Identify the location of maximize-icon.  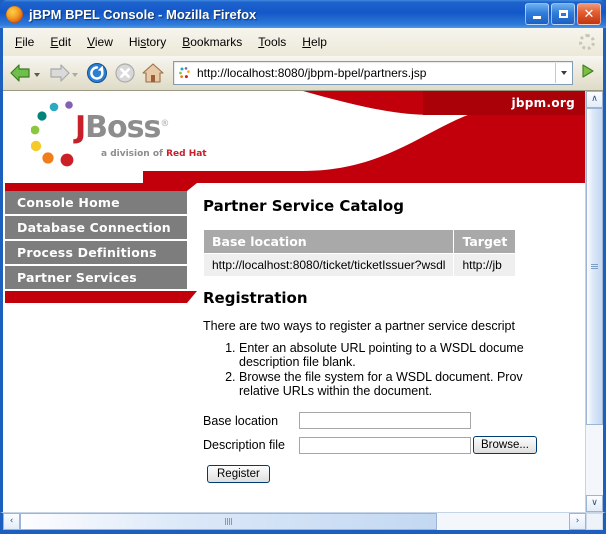
(563, 14).